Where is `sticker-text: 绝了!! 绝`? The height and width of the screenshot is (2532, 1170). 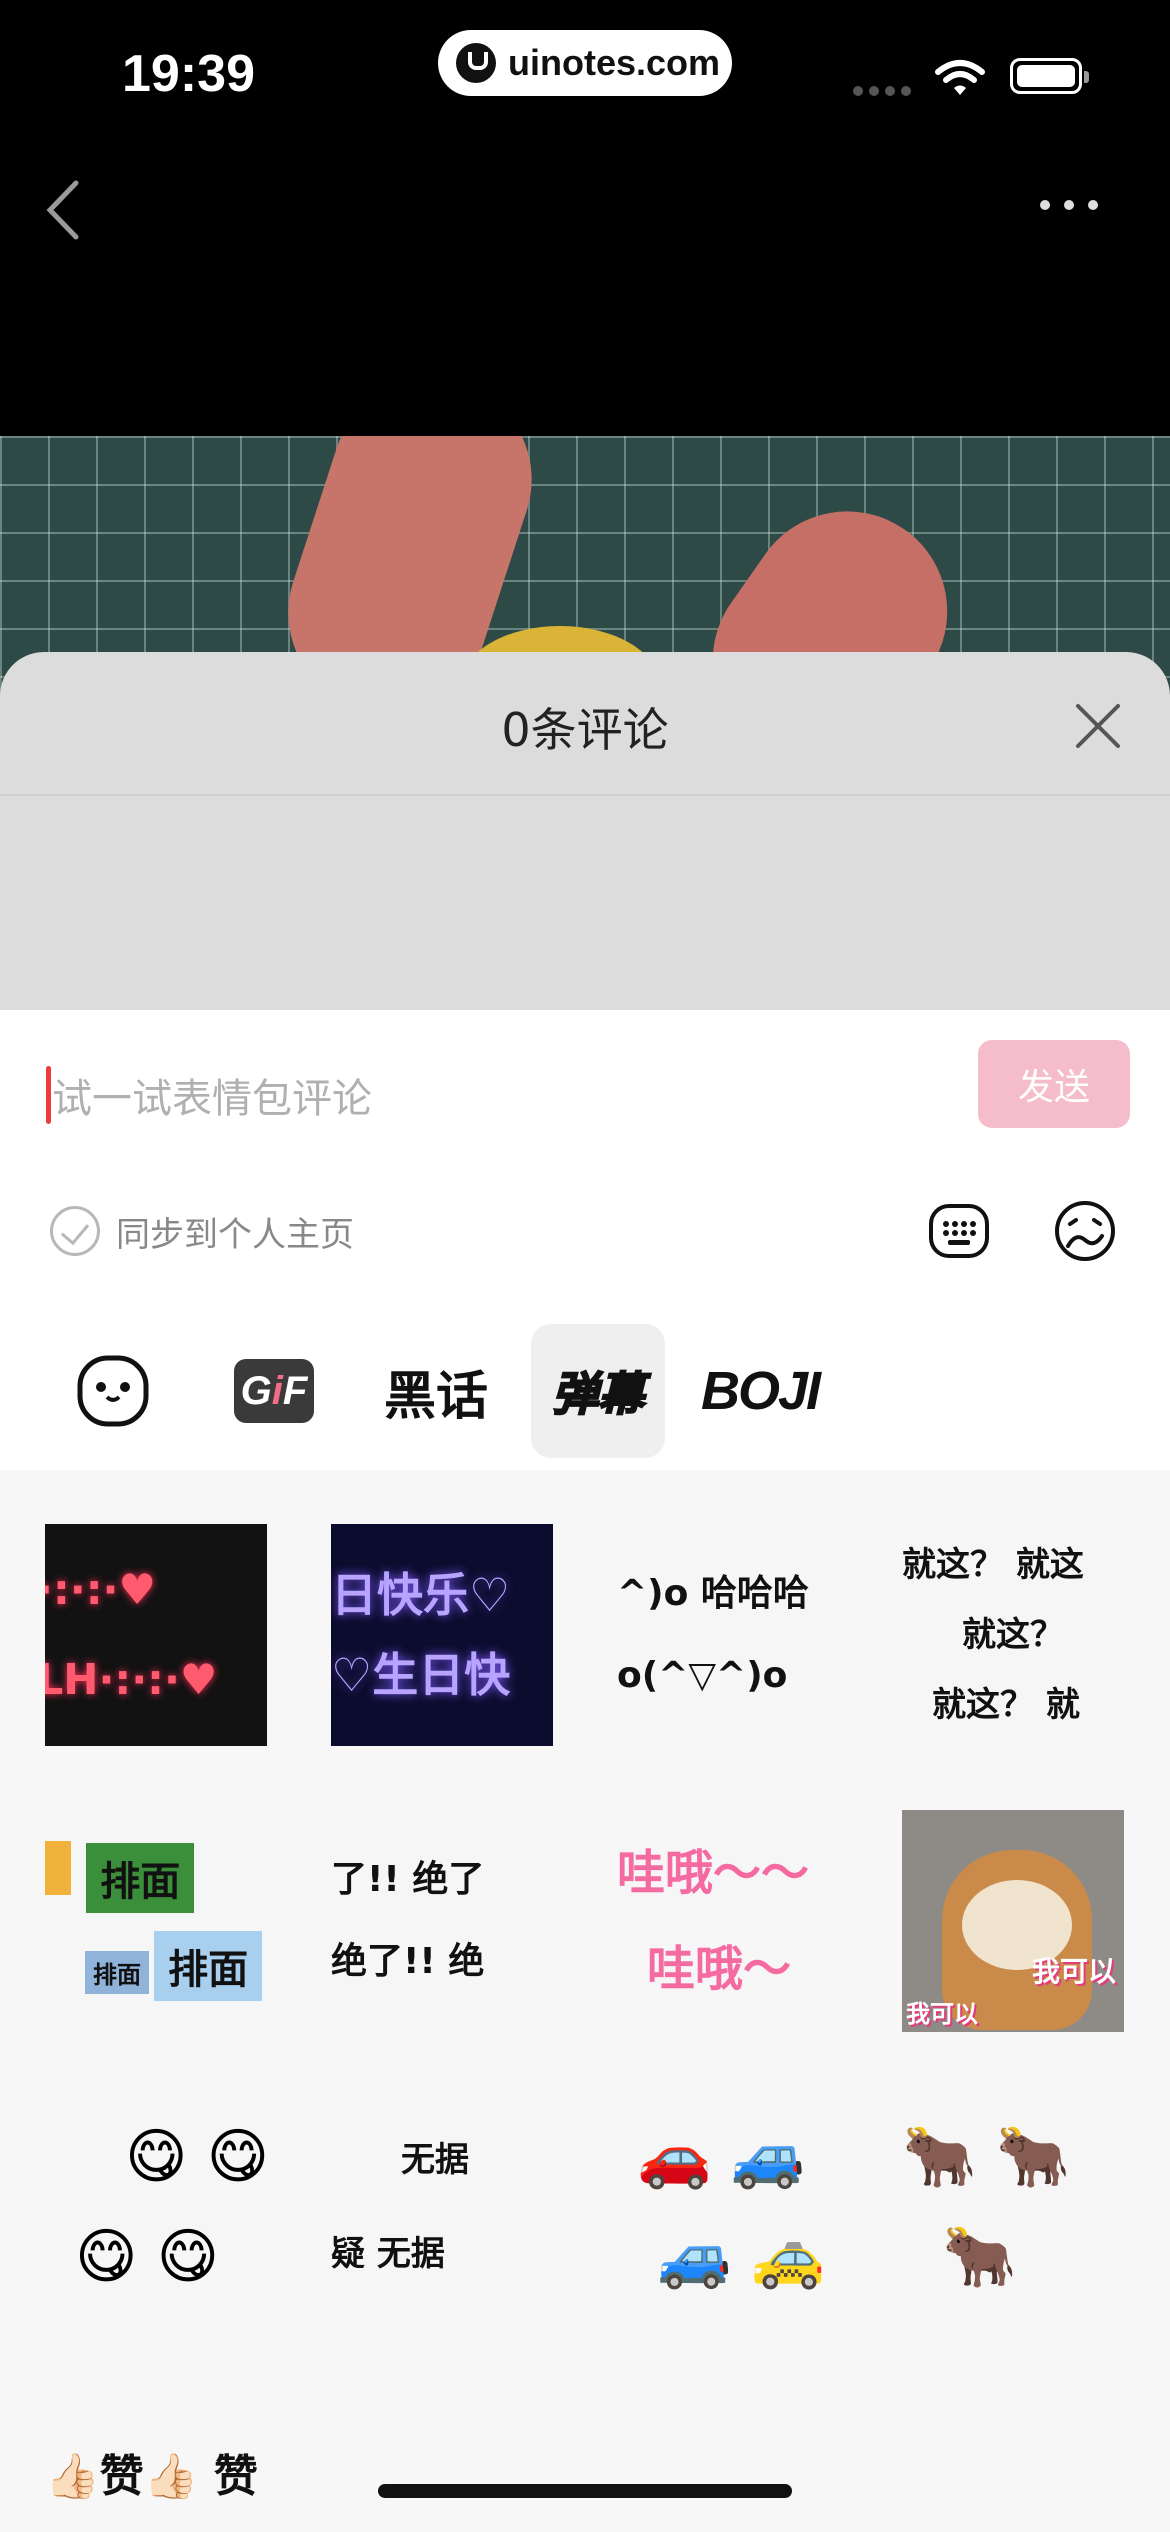
sticker-text: 绝了!! 绝 is located at coordinates (408, 1961).